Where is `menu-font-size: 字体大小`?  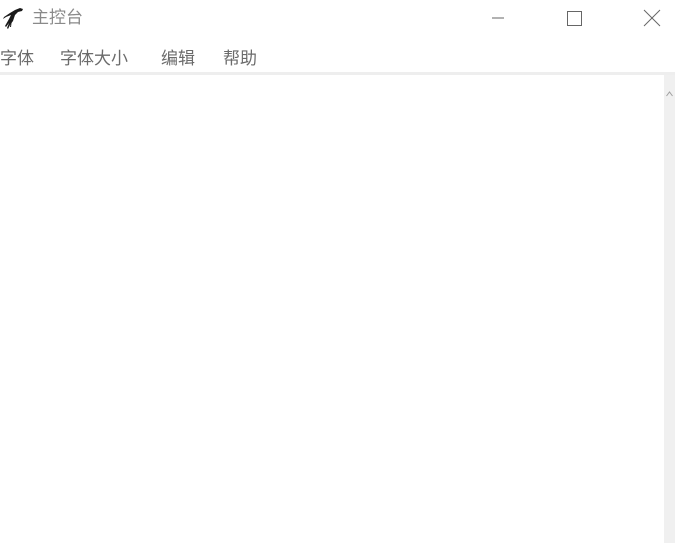 menu-font-size: 字体大小 is located at coordinates (94, 59).